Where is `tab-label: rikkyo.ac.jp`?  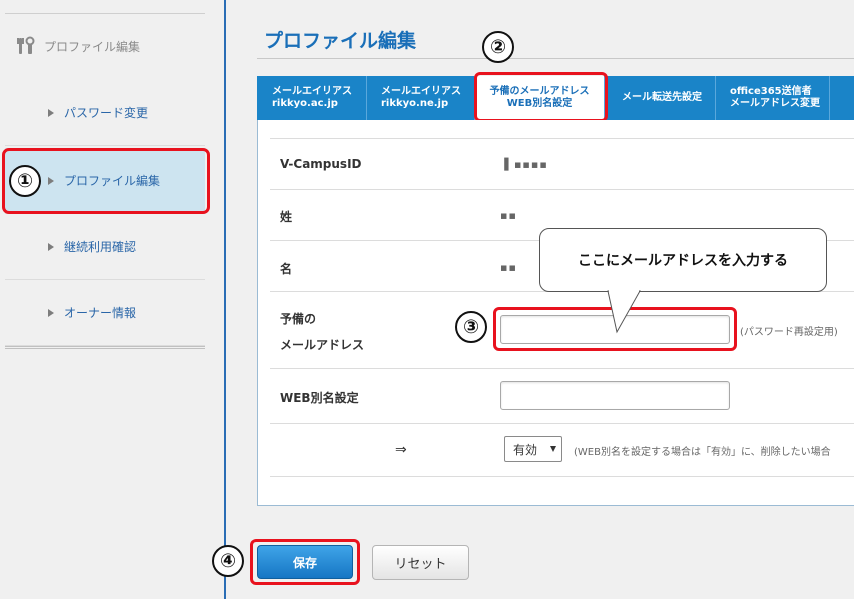 tab-label: rikkyo.ac.jp is located at coordinates (305, 103).